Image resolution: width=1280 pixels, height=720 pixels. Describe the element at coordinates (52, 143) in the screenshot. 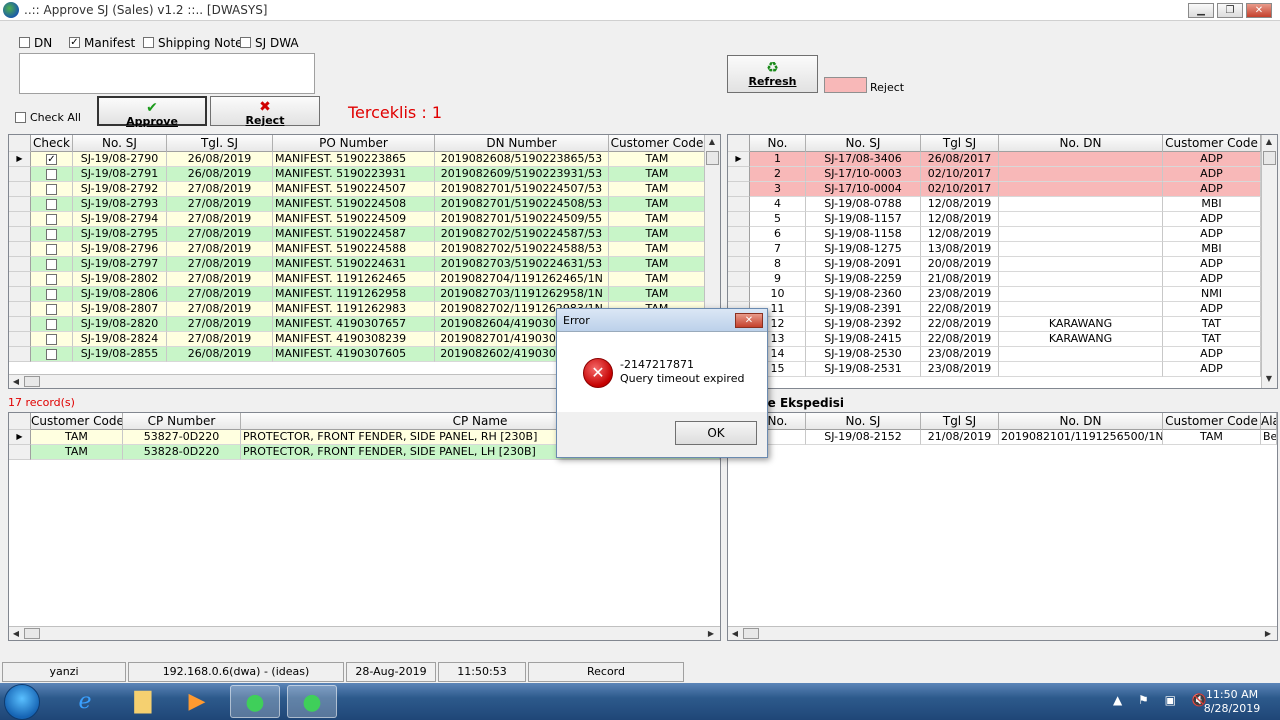

I see `column-header: Check` at that location.